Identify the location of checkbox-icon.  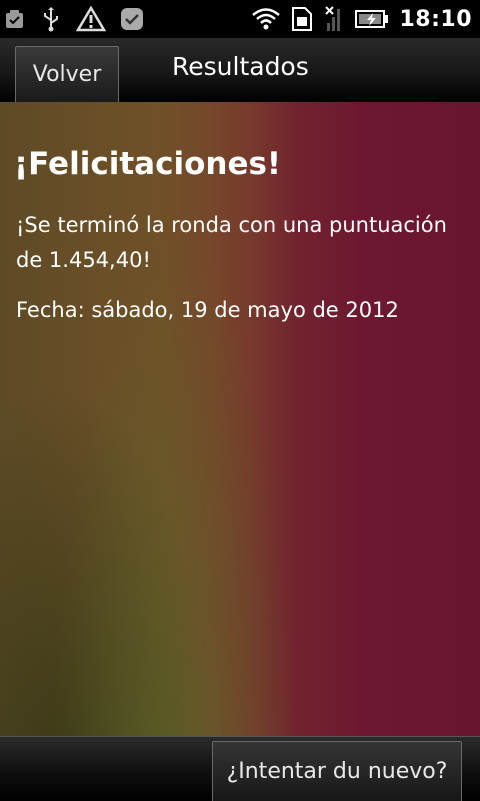
(15, 19).